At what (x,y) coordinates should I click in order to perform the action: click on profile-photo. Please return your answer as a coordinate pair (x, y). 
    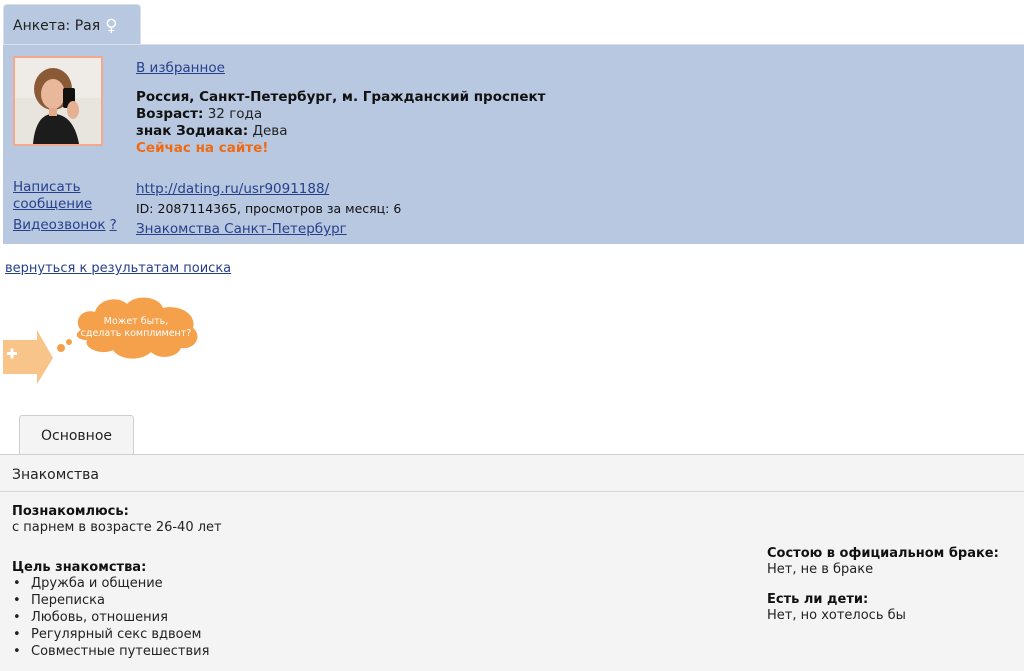
    Looking at the image, I should click on (58, 101).